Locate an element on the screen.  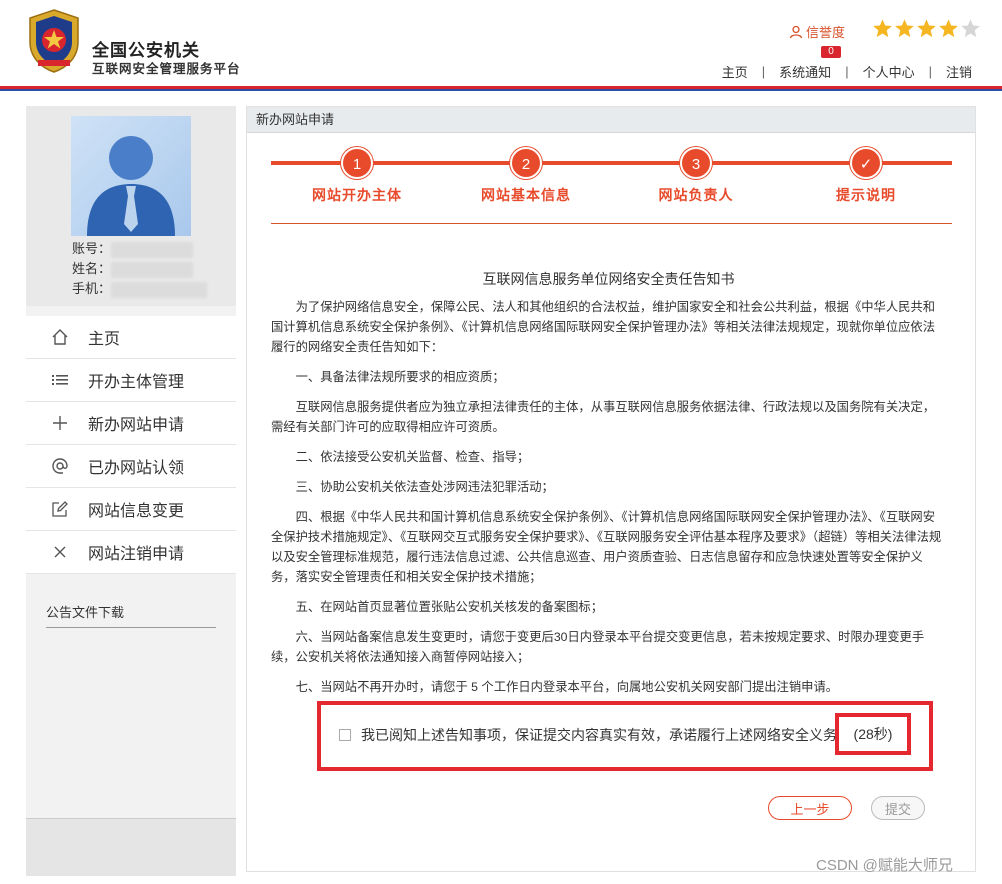
sidebar-item-change-info: 网站信息变更 is located at coordinates (131, 509).